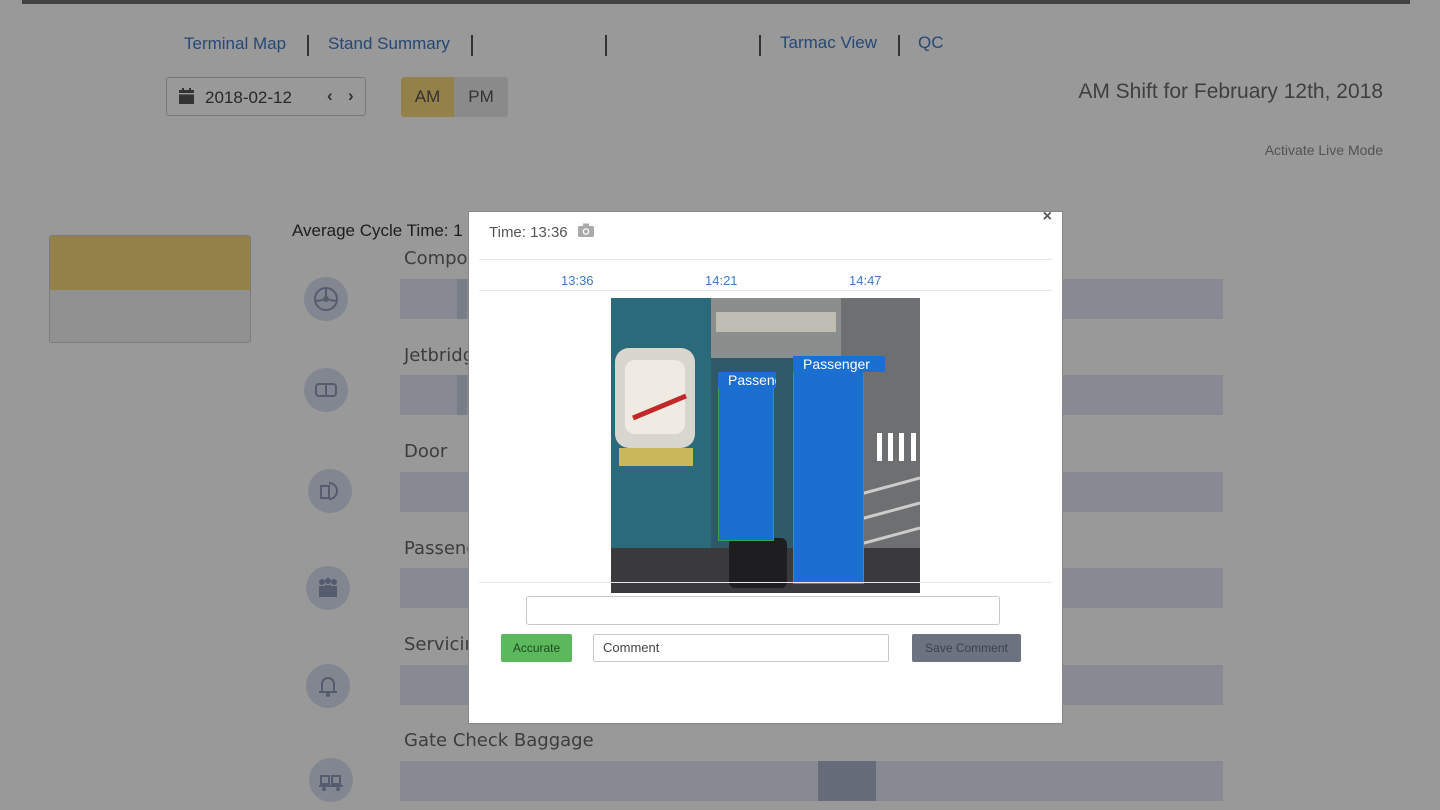  Describe the element at coordinates (721, 280) in the screenshot. I see `timestamp-link: 14:21` at that location.